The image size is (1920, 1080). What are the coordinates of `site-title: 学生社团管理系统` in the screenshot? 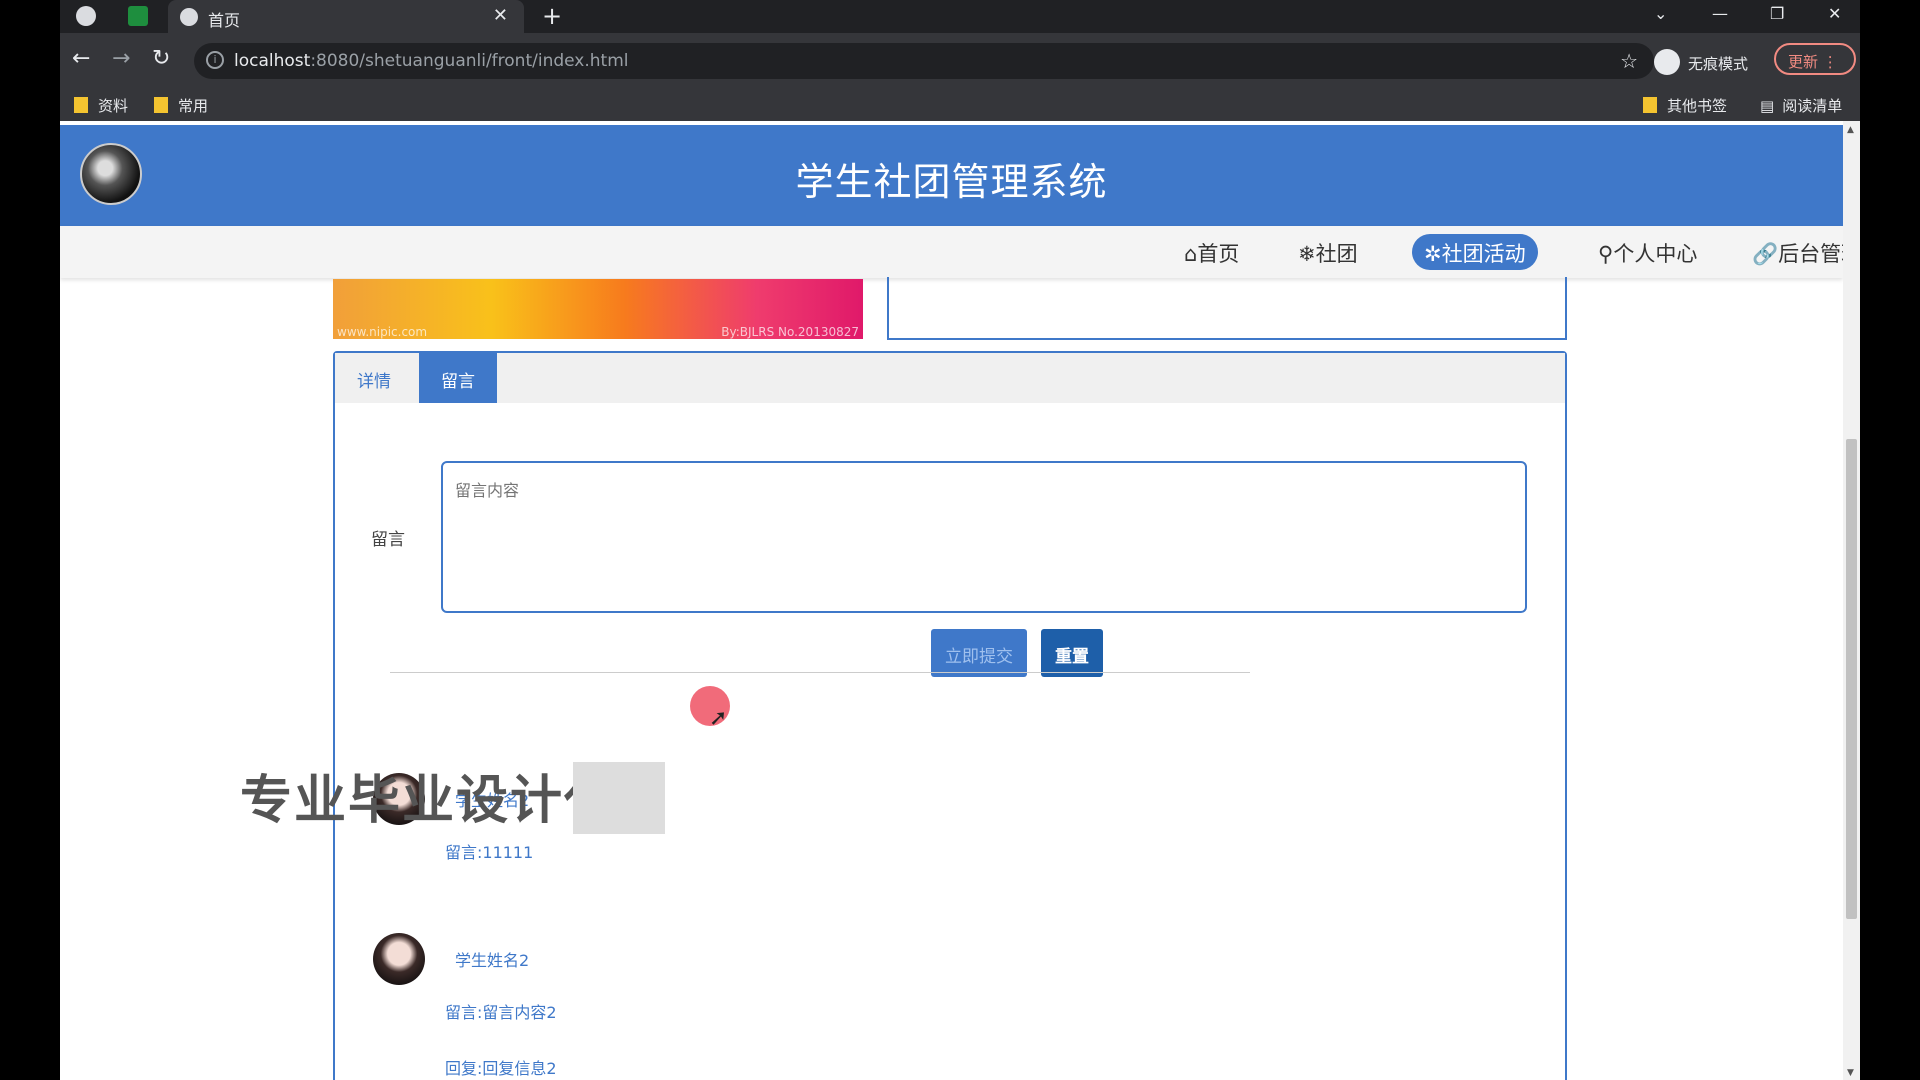 It's located at (951, 182).